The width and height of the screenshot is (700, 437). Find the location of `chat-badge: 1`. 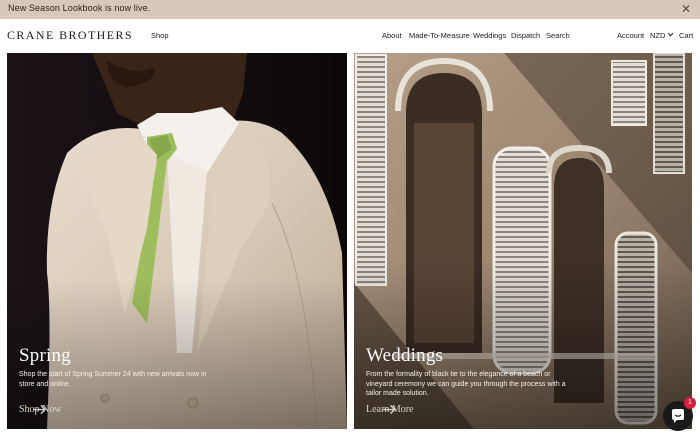

chat-badge: 1 is located at coordinates (690, 403).